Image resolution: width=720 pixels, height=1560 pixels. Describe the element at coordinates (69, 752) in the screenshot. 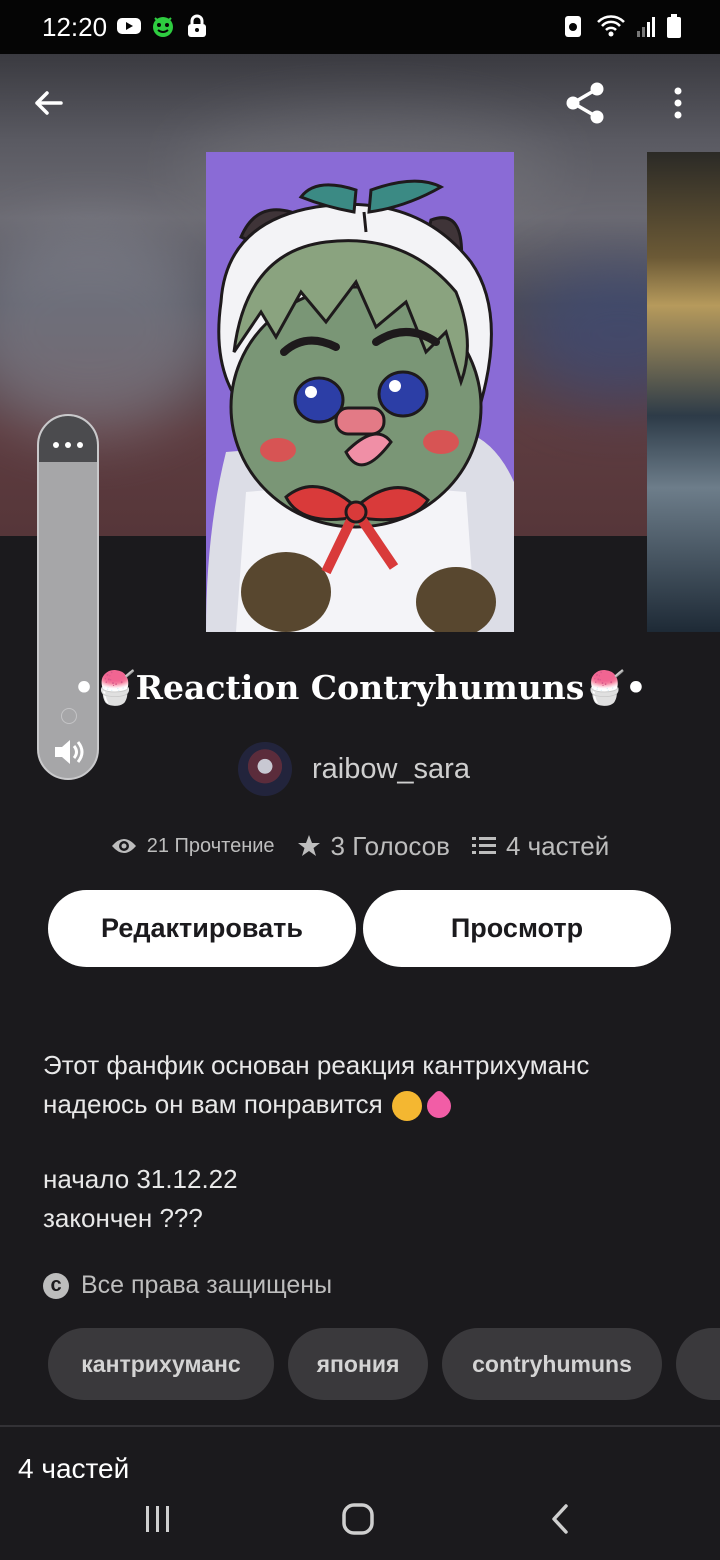

I see `speaker-icon` at that location.